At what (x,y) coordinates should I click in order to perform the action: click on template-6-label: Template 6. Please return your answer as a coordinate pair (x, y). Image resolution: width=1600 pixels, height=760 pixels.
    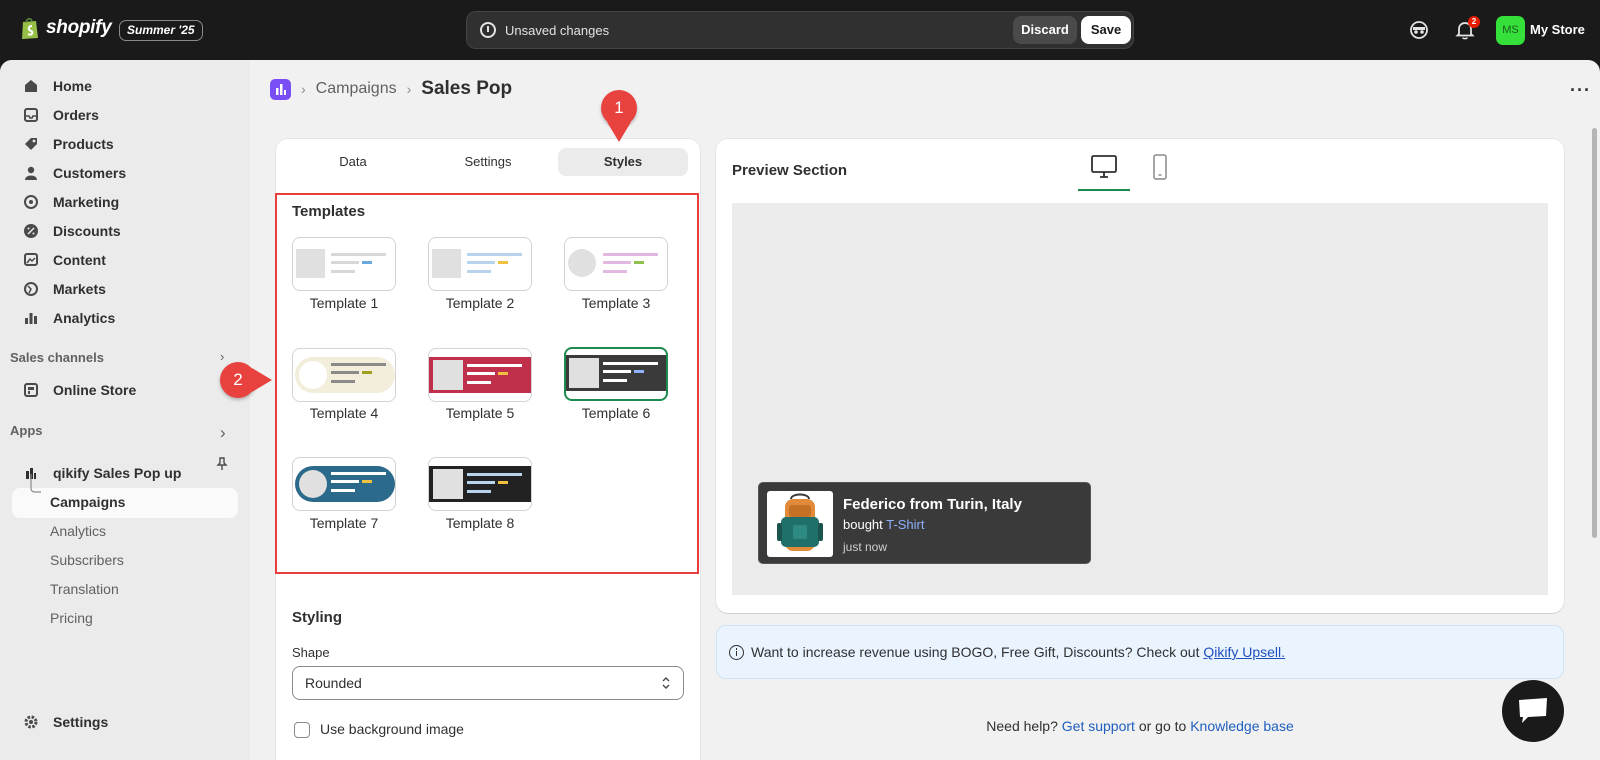
    Looking at the image, I should click on (616, 413).